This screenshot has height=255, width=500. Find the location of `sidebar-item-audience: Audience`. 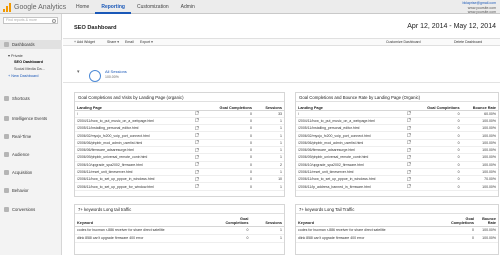

sidebar-item-audience: Audience is located at coordinates (31, 154).